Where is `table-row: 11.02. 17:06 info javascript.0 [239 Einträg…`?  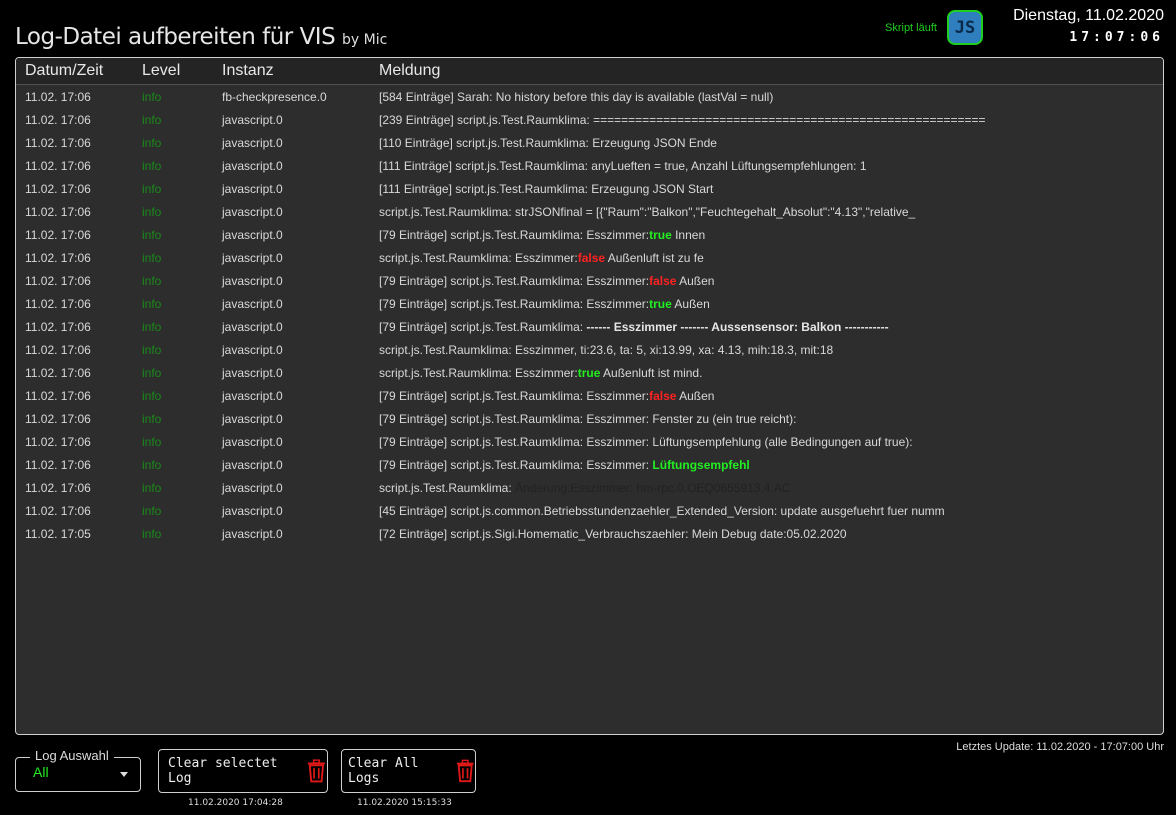
table-row: 11.02. 17:06 info javascript.0 [239 Einträg… is located at coordinates (589, 119).